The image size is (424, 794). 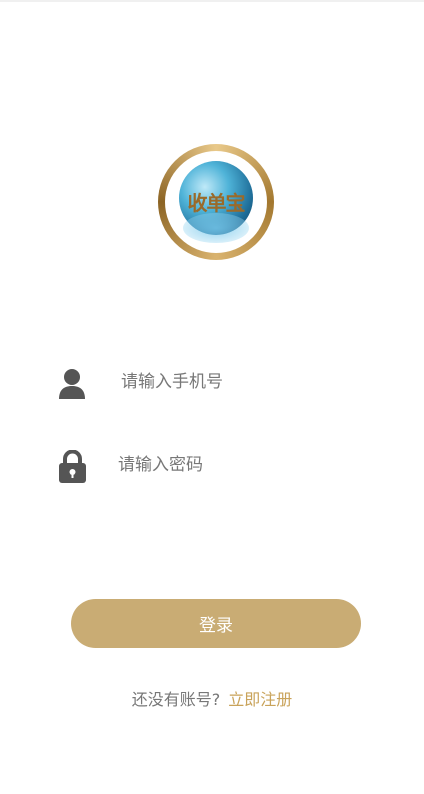 I want to click on logo-text: 收单宝, so click(x=216, y=203).